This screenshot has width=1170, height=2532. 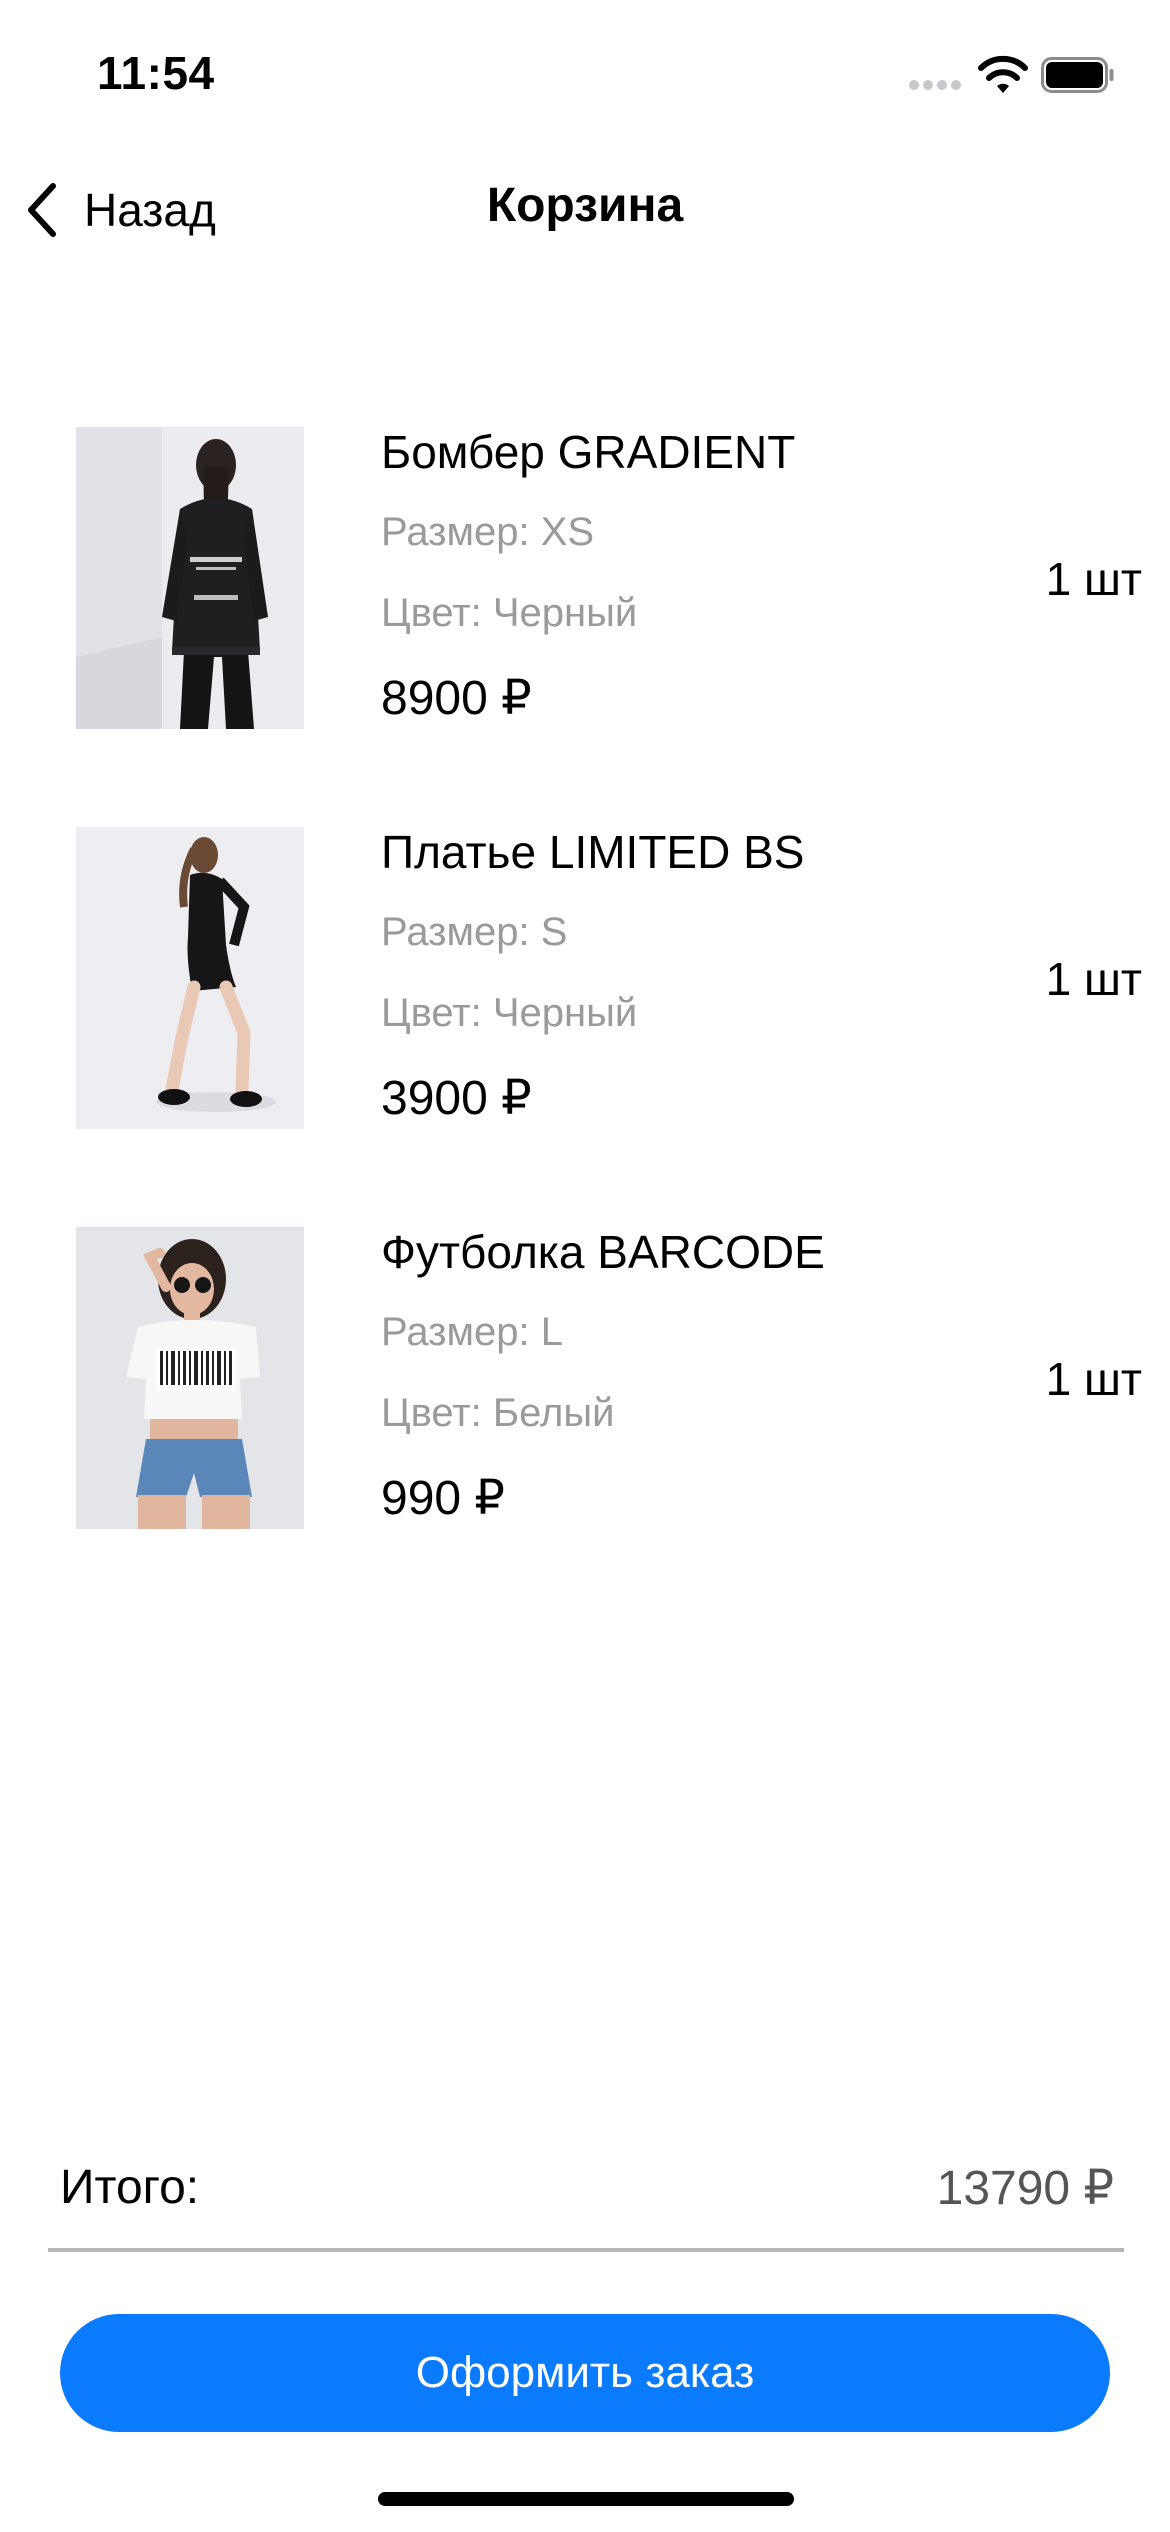 What do you see at coordinates (456, 1098) in the screenshot?
I see `product-price: 3900 ₽` at bounding box center [456, 1098].